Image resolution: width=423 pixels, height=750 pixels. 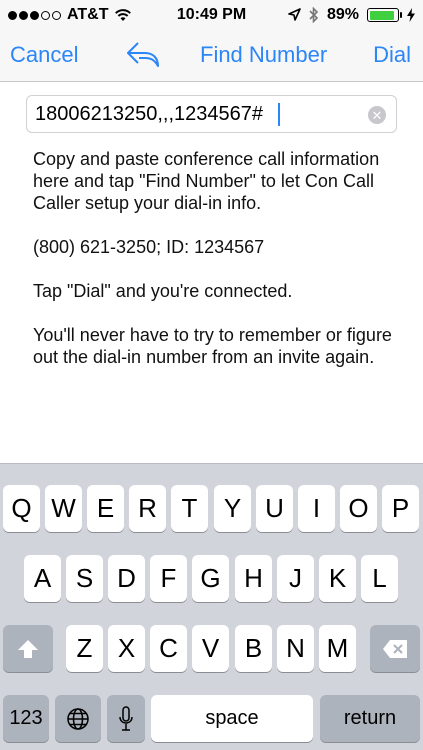 I want to click on instruction-paragraph: Tap "Dial" and you're connected., so click(x=163, y=291).